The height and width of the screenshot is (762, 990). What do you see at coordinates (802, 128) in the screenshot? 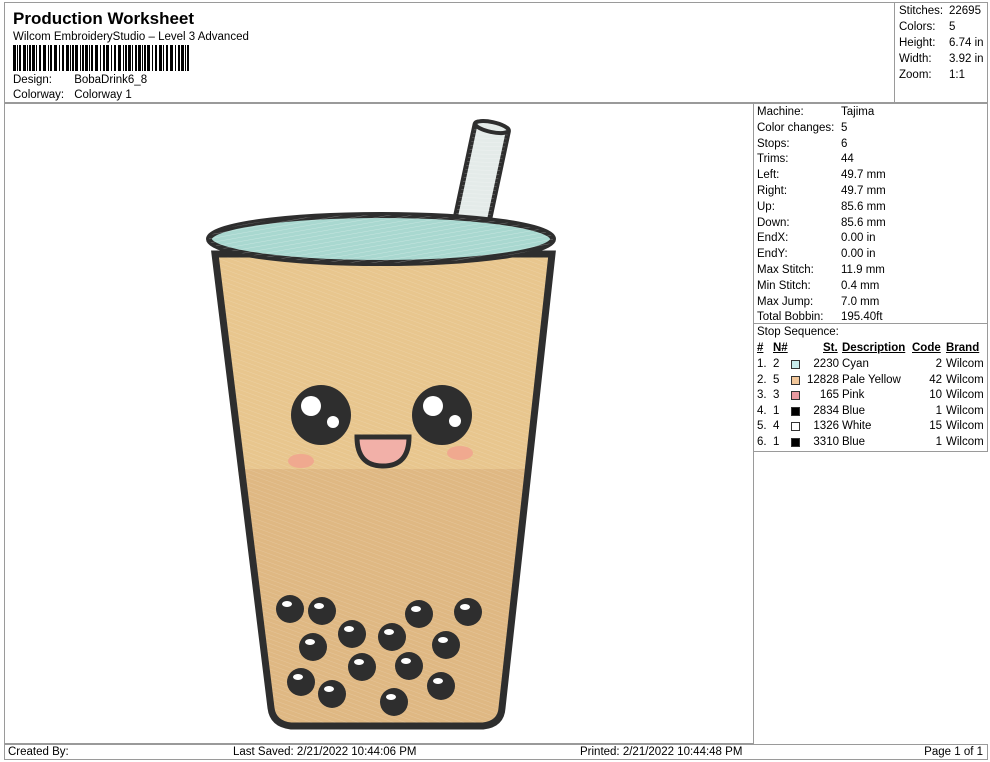
I see `machine-info-row: Color changes: 5` at bounding box center [802, 128].